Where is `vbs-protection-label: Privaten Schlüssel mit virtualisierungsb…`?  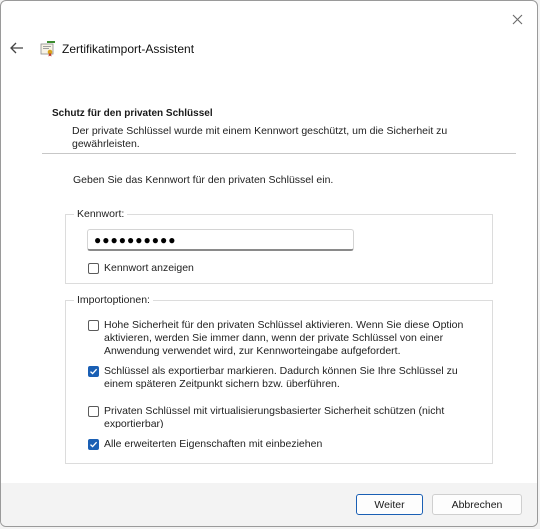 vbs-protection-label: Privaten Schlüssel mit virtualisierungsb… is located at coordinates (274, 416).